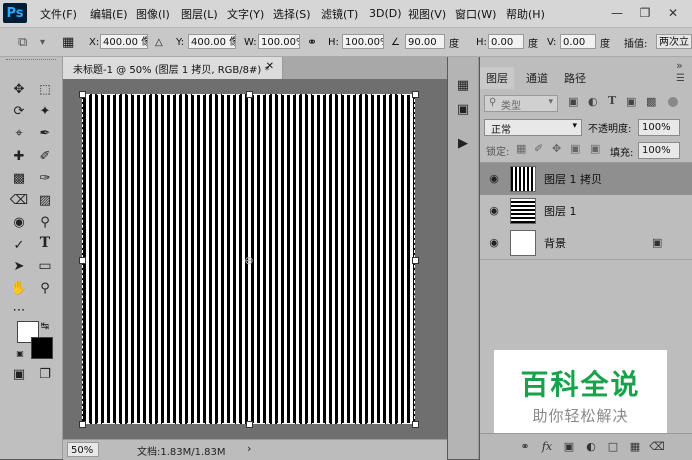  Describe the element at coordinates (312, 42) in the screenshot. I see `link-icon: ⚭` at that location.